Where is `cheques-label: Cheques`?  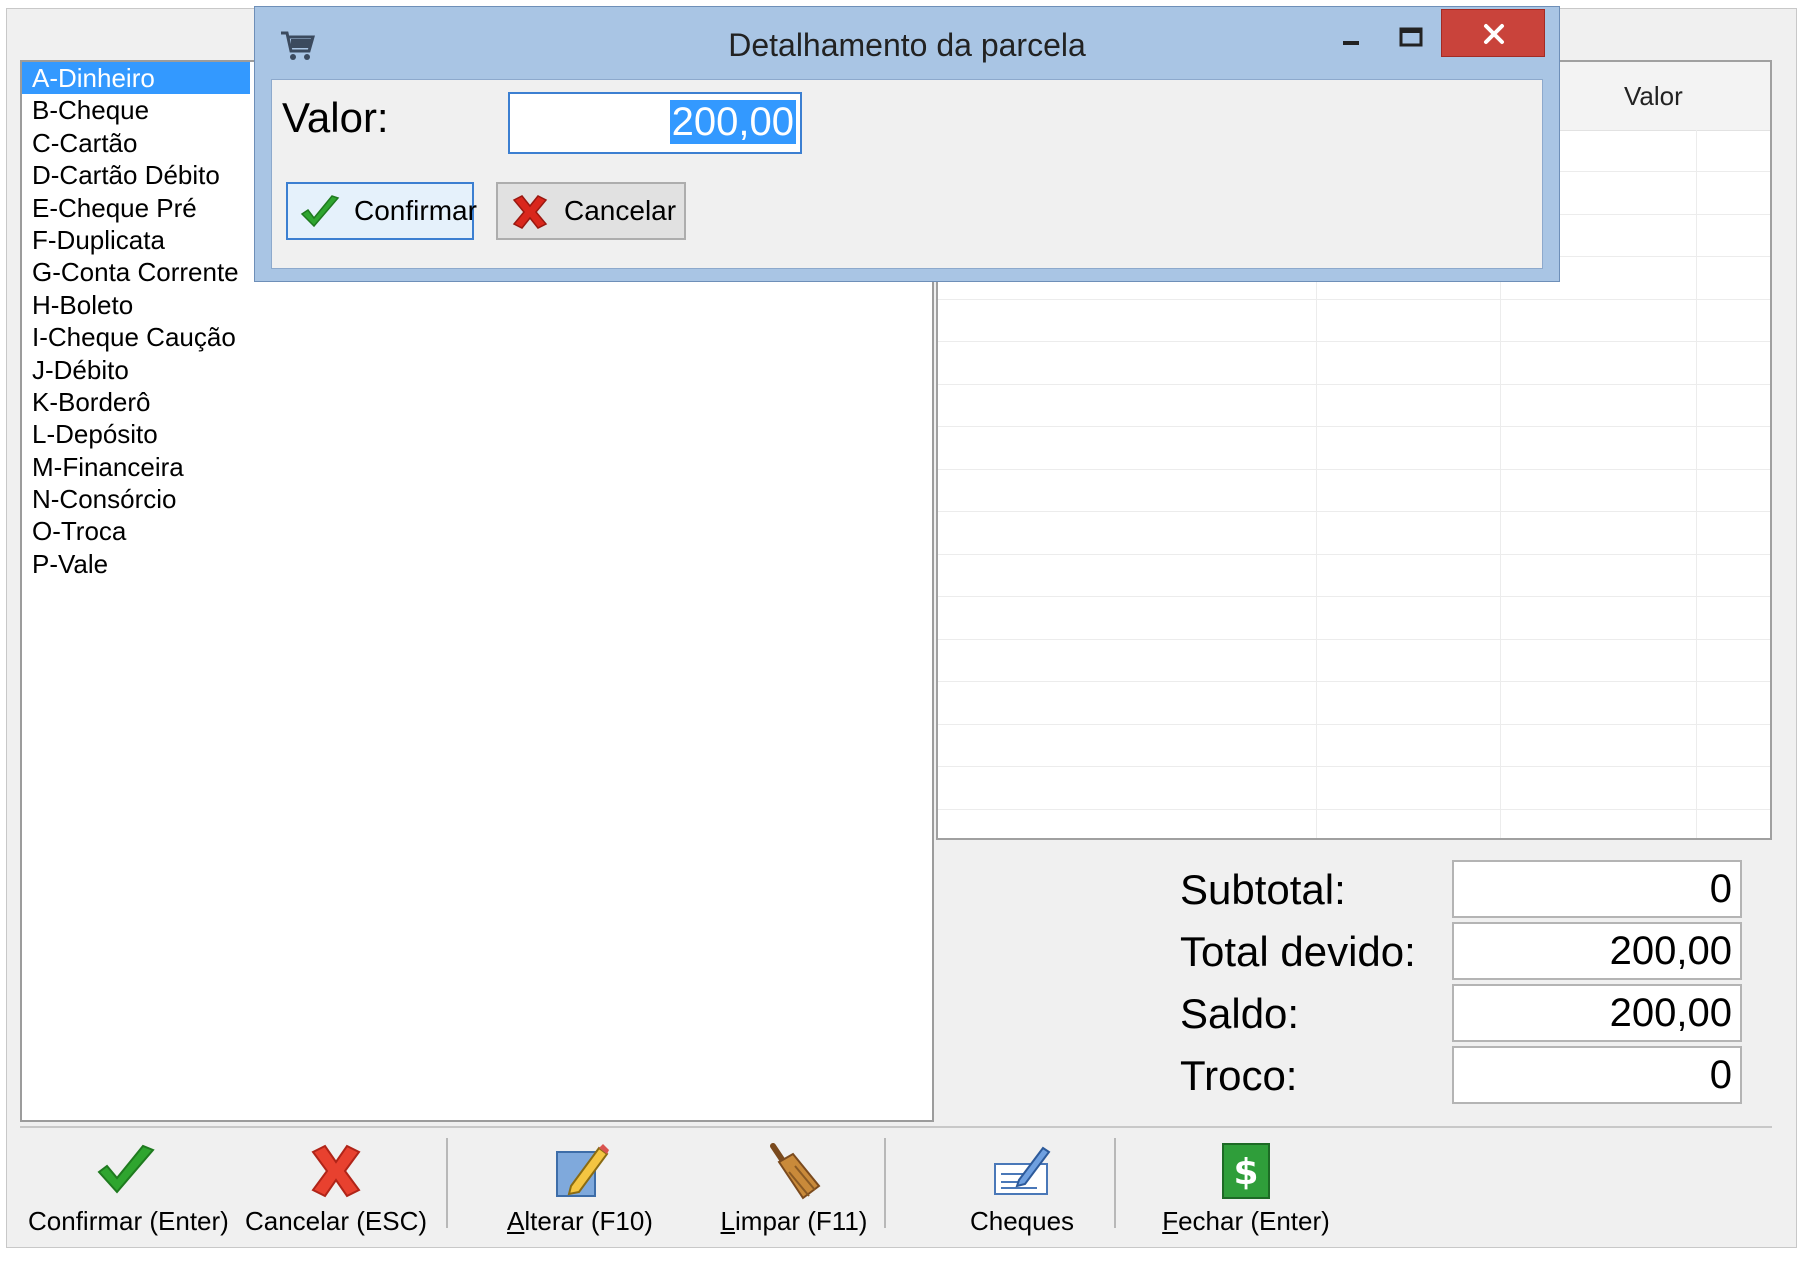
cheques-label: Cheques is located at coordinates (1022, 1221).